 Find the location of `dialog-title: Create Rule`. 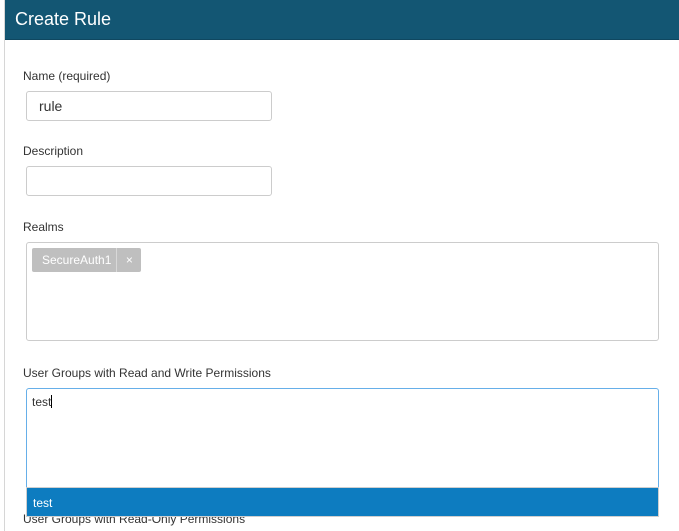

dialog-title: Create Rule is located at coordinates (63, 19).